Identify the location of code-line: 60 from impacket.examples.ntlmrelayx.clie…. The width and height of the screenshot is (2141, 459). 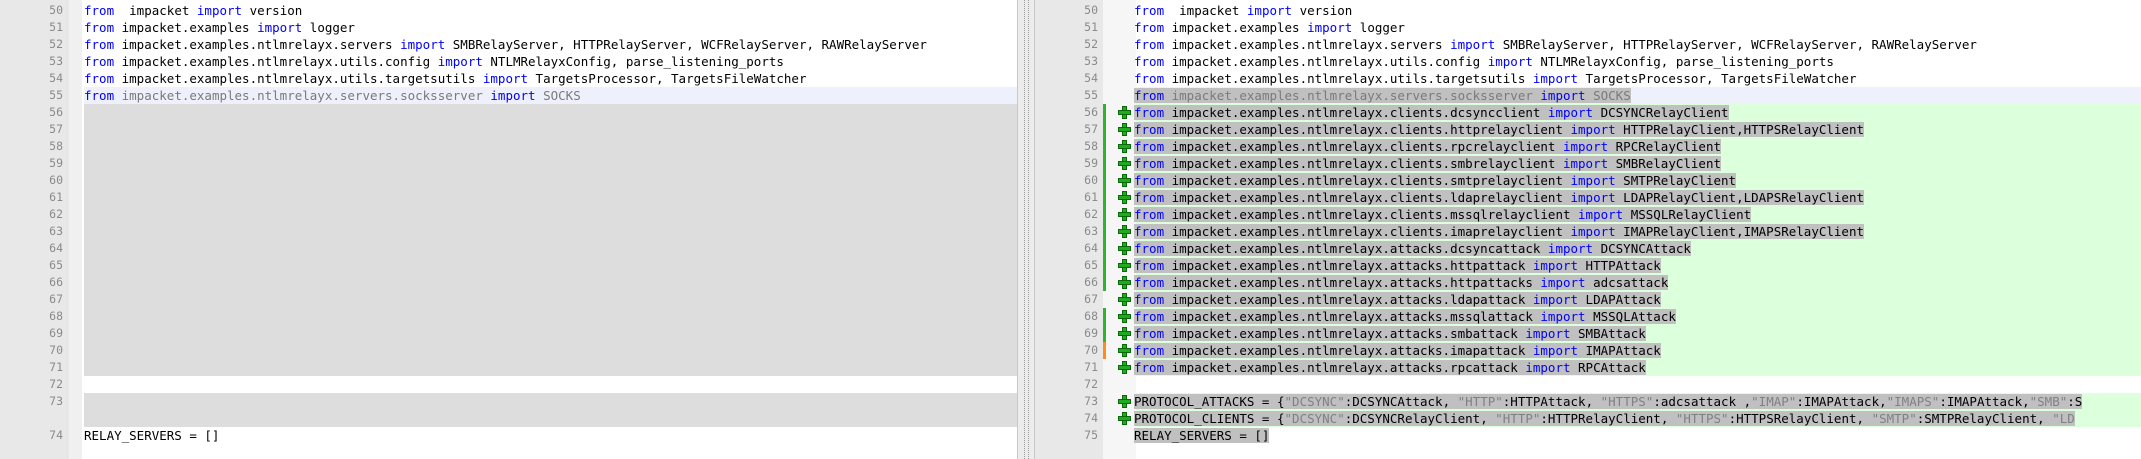
(1588, 180).